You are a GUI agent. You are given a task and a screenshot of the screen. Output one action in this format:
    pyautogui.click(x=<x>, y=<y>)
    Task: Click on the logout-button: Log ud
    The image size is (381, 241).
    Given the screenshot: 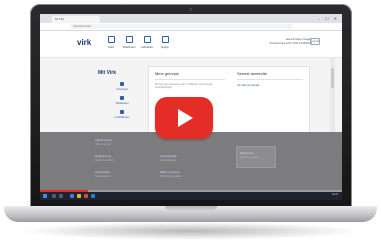 What is the action you would take?
    pyautogui.click(x=315, y=41)
    